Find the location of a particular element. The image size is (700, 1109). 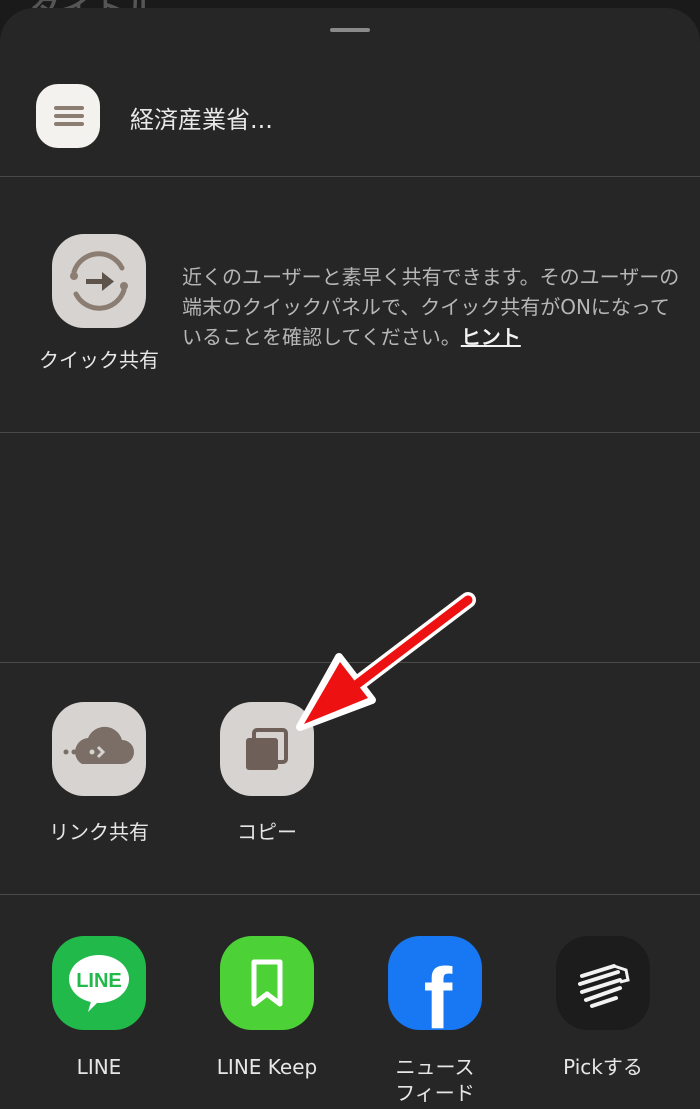

app-label-line-keep: LINE Keep is located at coordinates (267, 1067).